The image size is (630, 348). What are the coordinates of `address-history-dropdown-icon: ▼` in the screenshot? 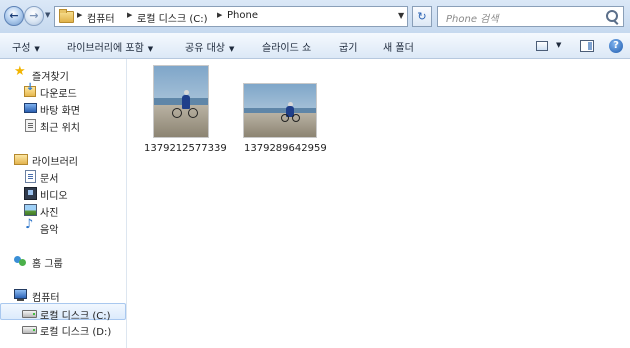 It's located at (401, 15).